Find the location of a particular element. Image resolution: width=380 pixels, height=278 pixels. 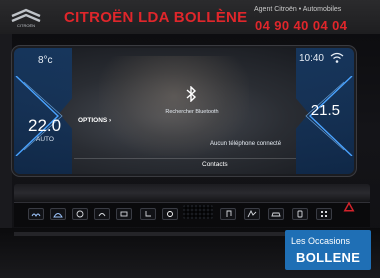

climate-button is located at coordinates (124, 214).